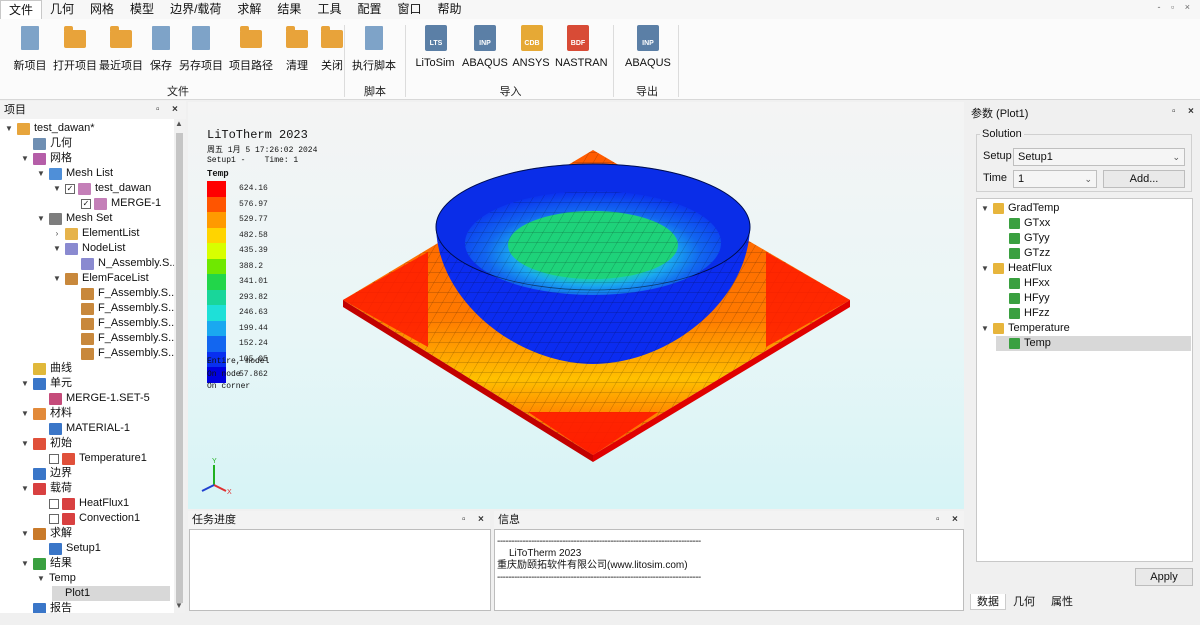  Describe the element at coordinates (74, 218) in the screenshot. I see `tree-item: ▼ Mesh Set` at that location.